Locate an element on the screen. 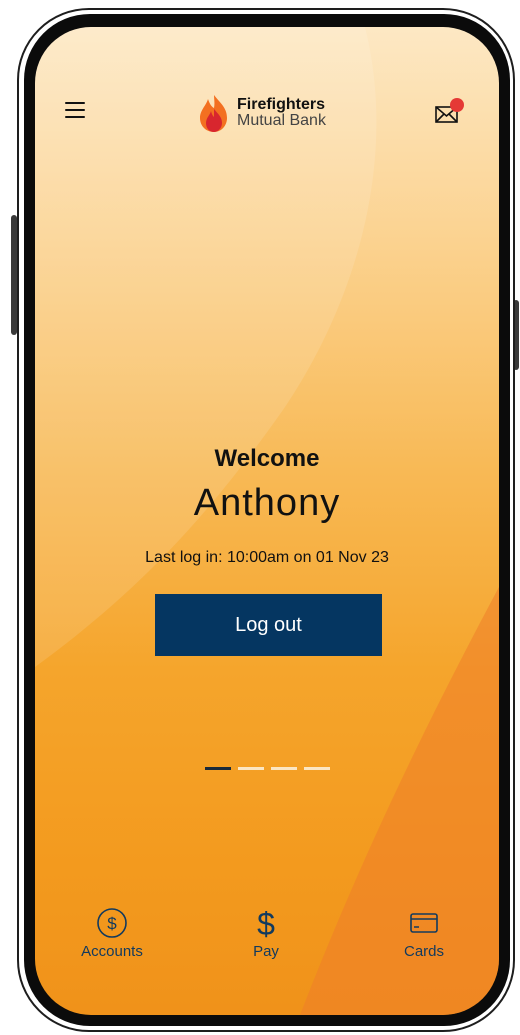  bottom-nav: $ Accounts $ Pay Cards is located at coordinates (267, 947).